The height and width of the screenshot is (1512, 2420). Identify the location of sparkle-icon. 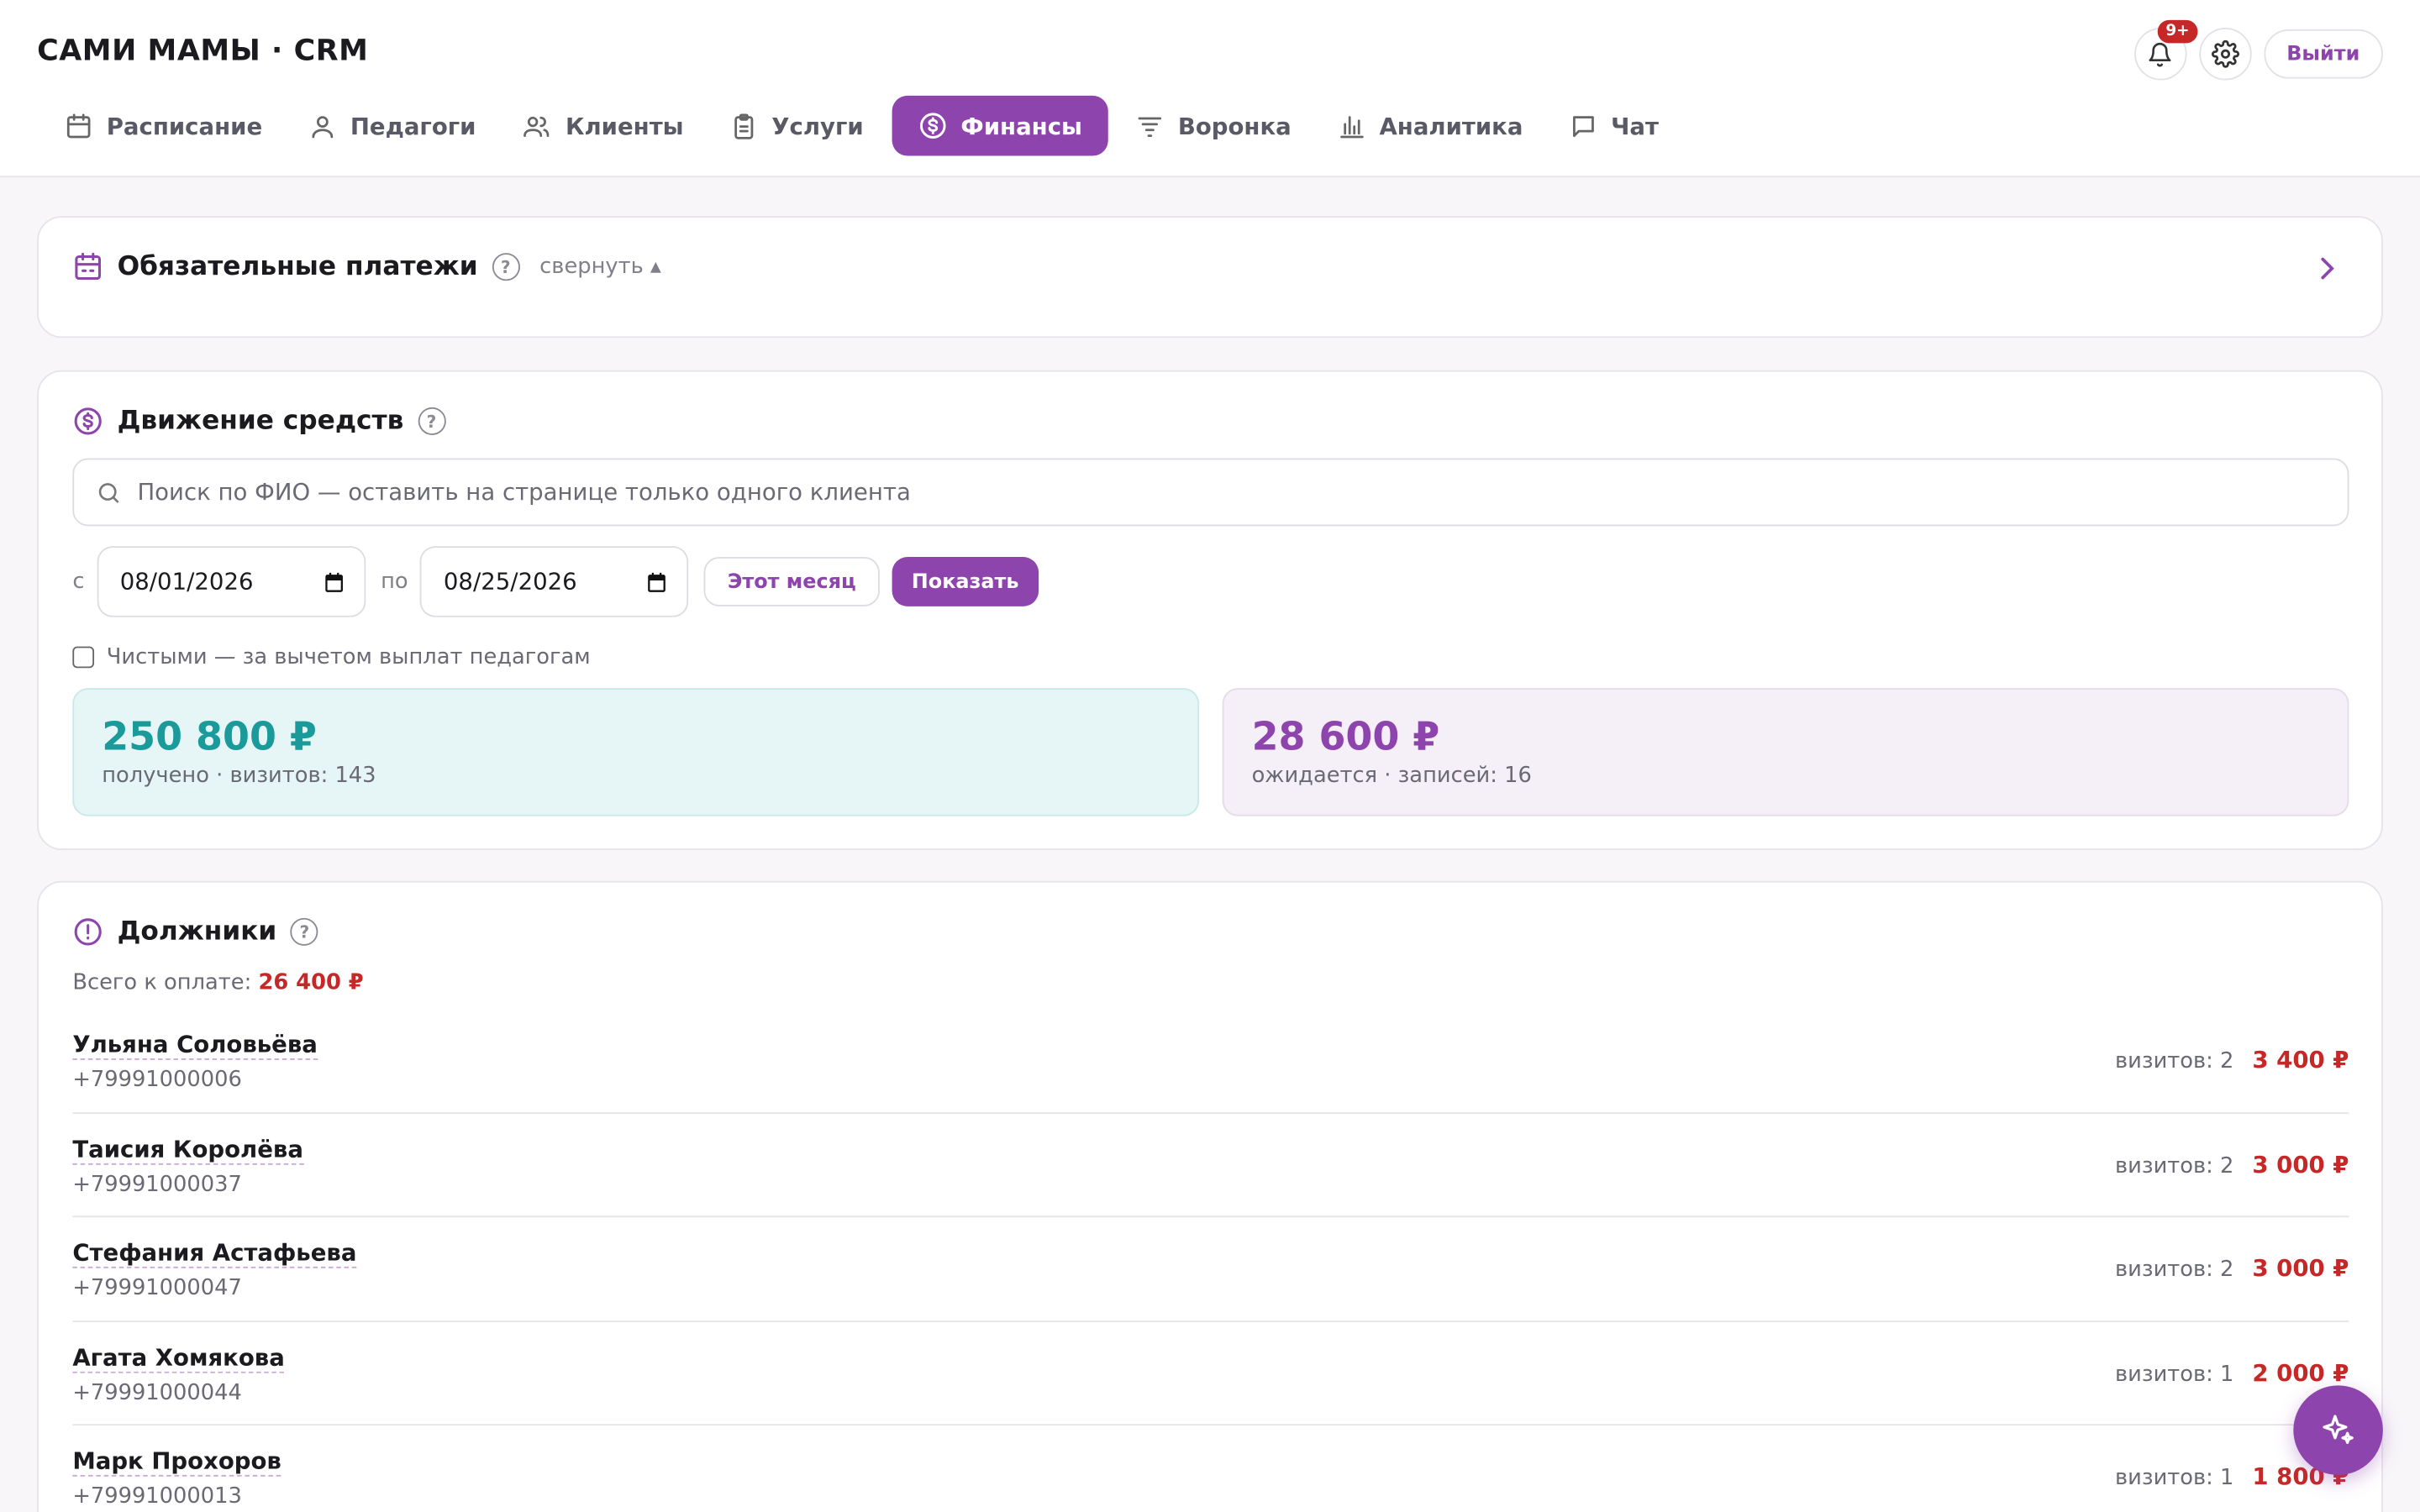
(2338, 1429).